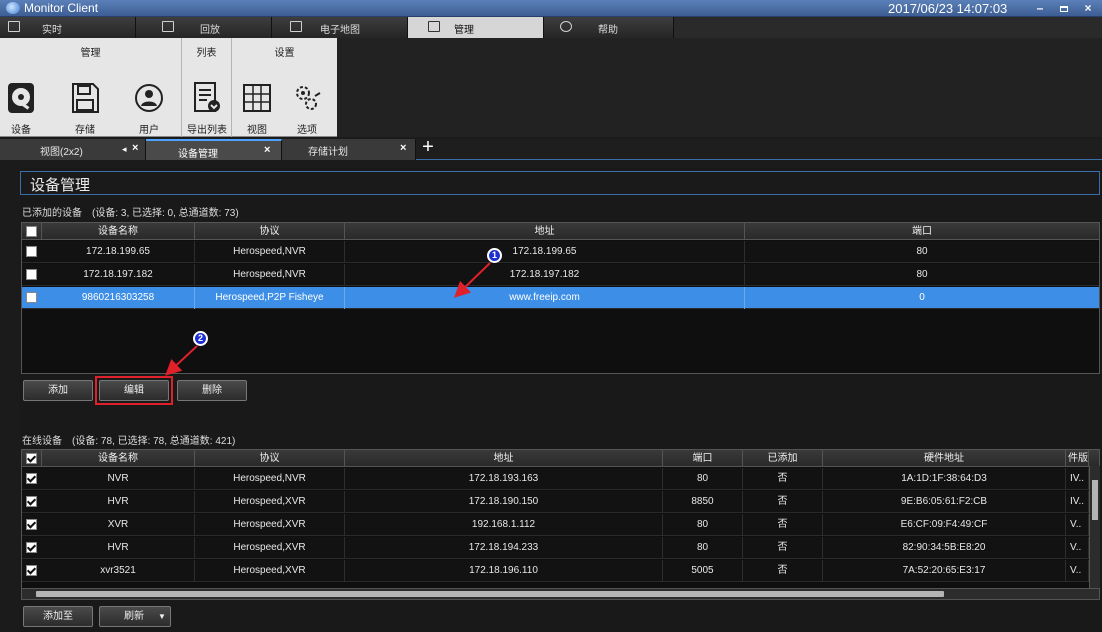  I want to click on step-badge-2: 2, so click(200, 338).